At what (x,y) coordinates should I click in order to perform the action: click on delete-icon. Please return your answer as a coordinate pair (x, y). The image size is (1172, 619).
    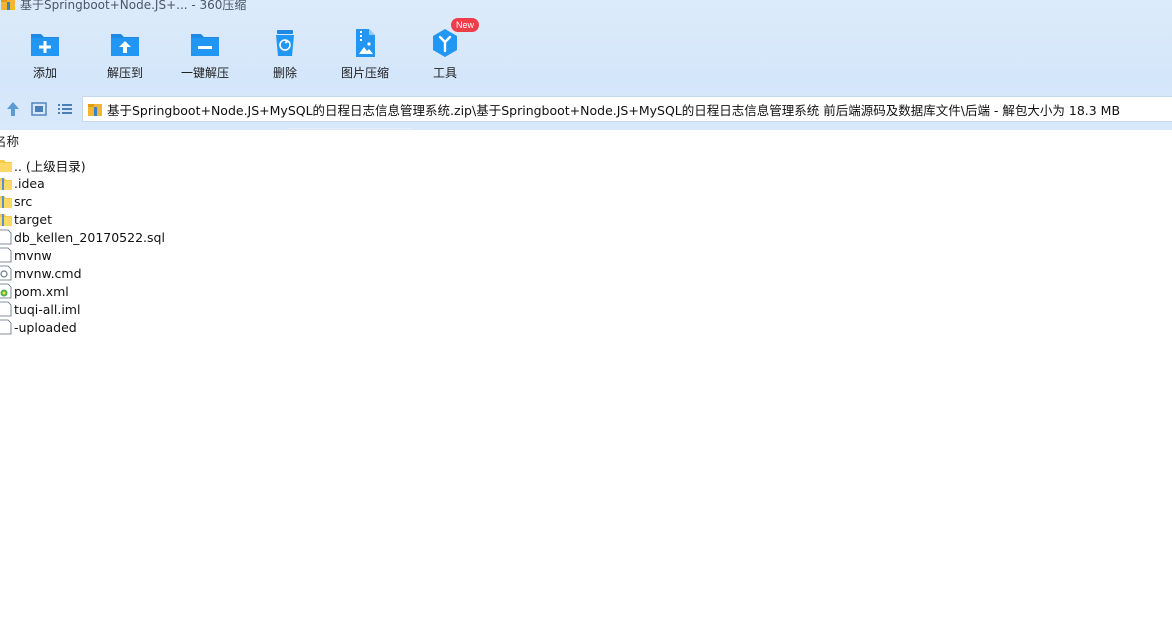
    Looking at the image, I should click on (285, 43).